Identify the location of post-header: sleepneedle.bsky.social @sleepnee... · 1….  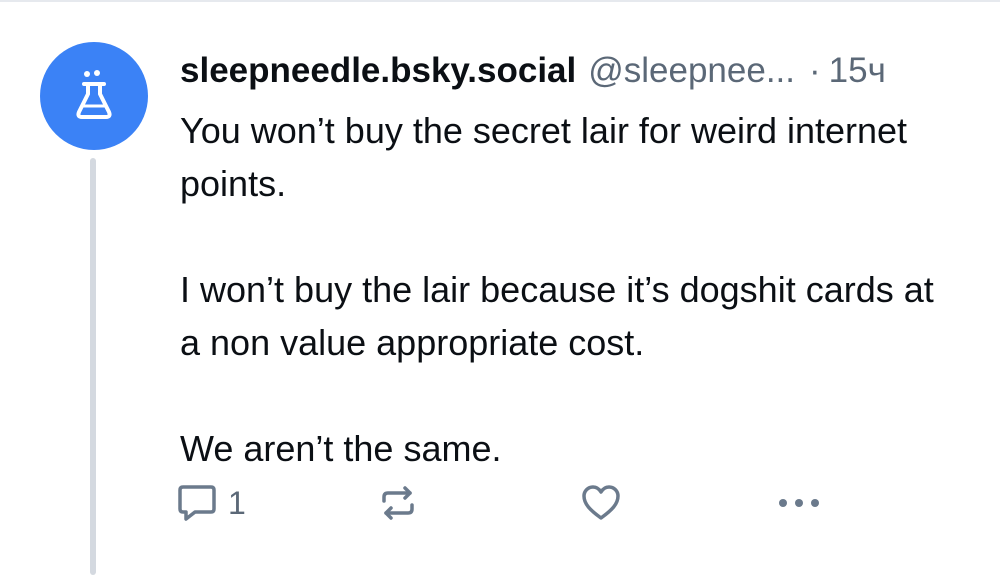
(575, 71).